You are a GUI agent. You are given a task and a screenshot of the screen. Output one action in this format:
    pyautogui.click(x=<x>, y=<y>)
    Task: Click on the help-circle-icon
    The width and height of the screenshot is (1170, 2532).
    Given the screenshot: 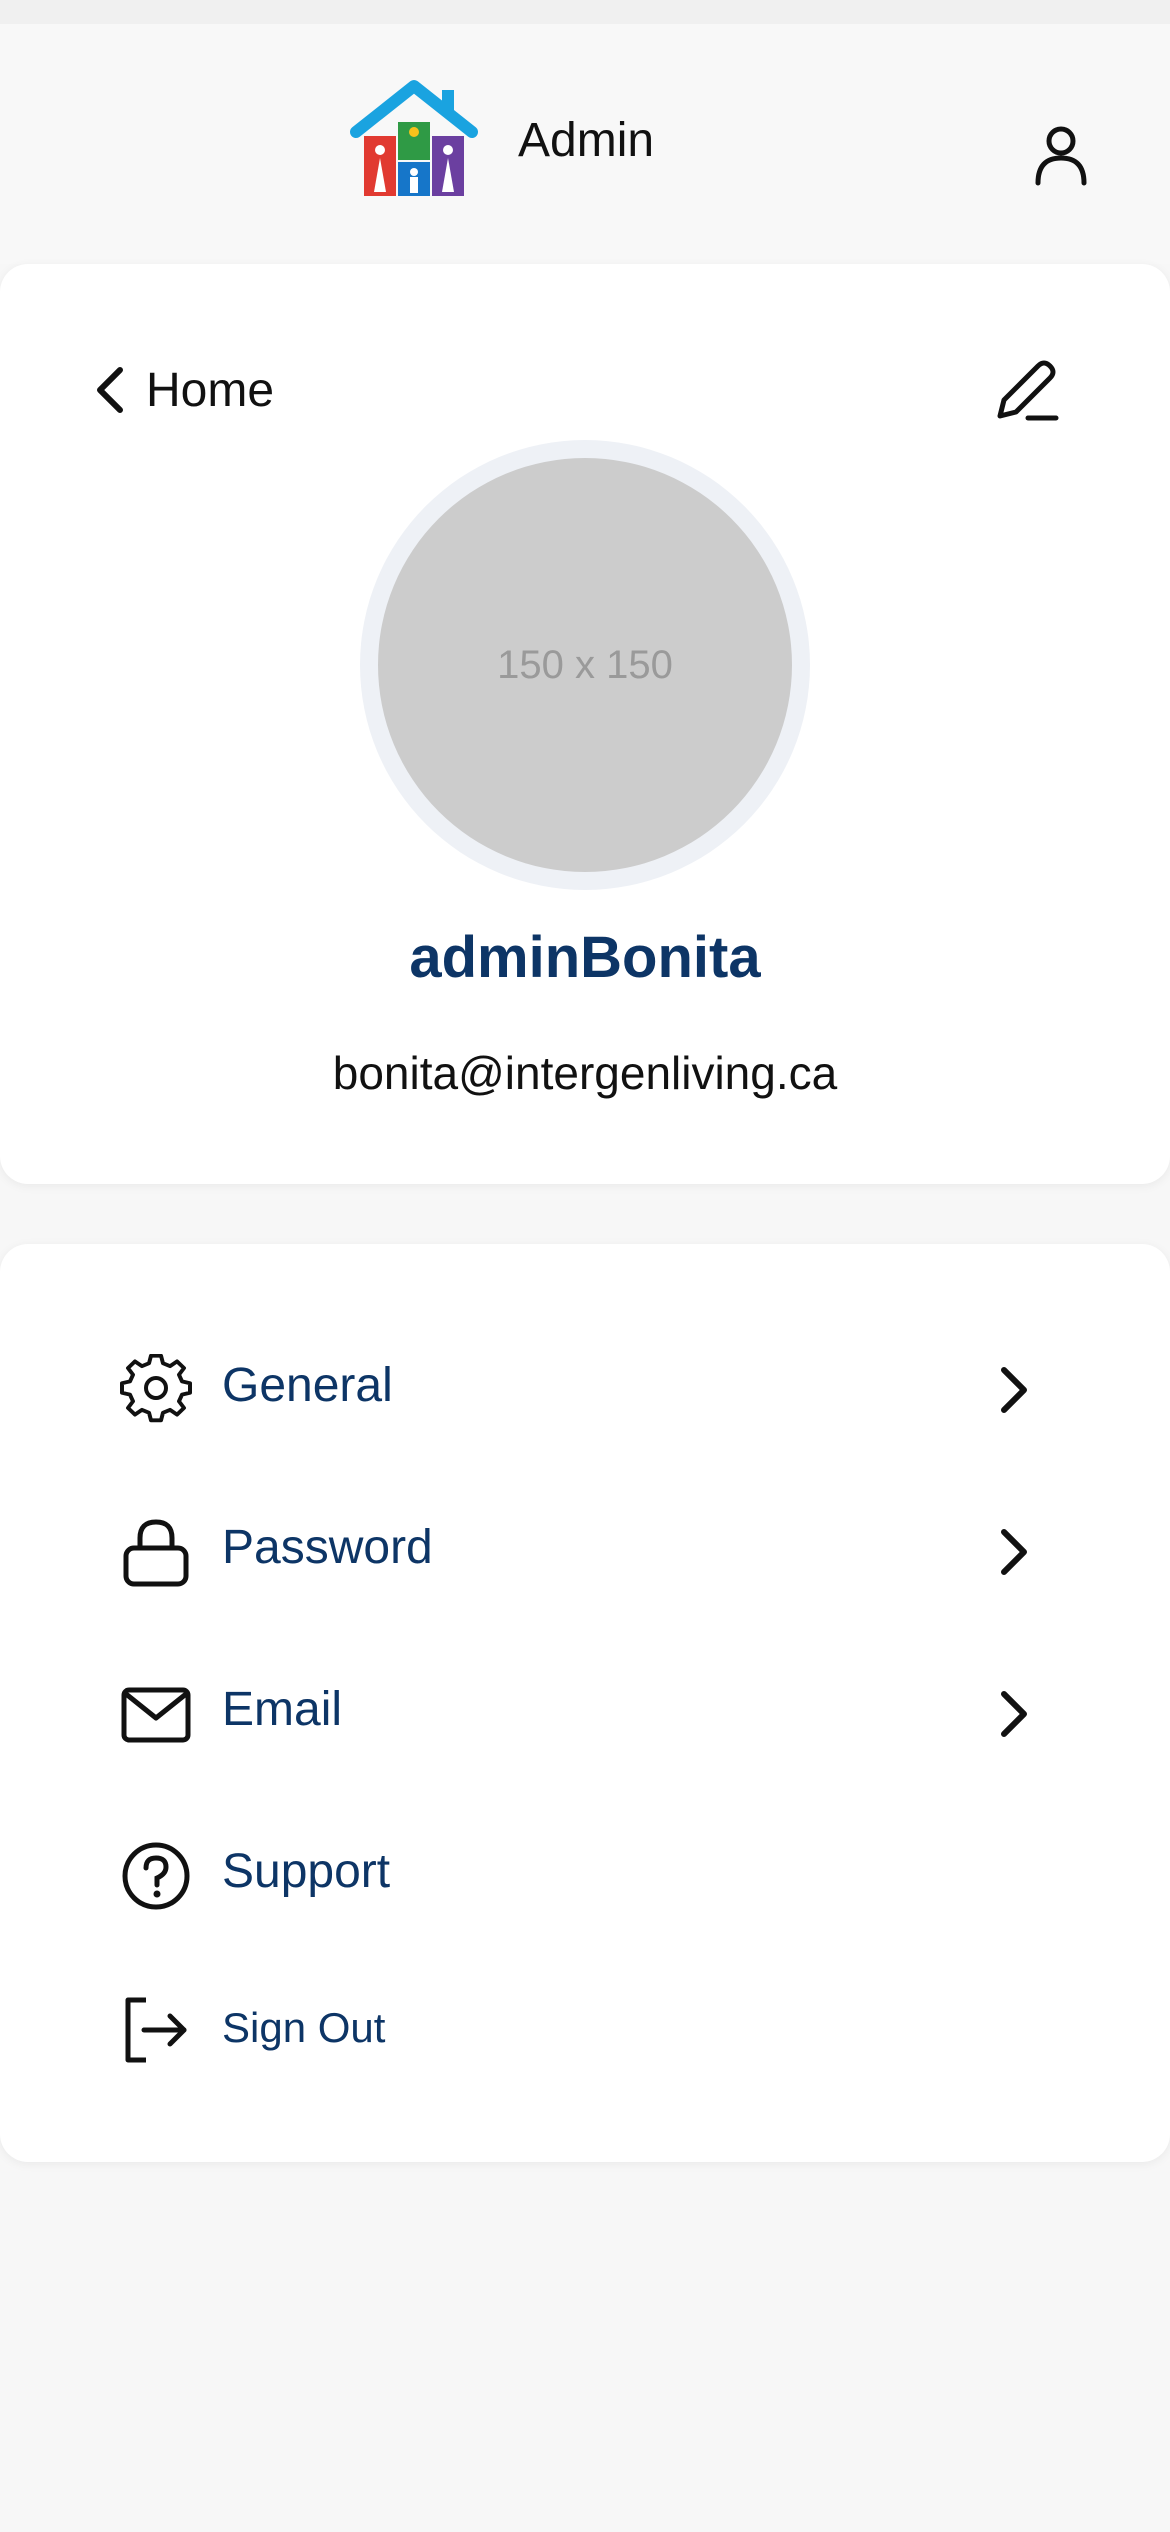 What is the action you would take?
    pyautogui.click(x=156, y=1876)
    